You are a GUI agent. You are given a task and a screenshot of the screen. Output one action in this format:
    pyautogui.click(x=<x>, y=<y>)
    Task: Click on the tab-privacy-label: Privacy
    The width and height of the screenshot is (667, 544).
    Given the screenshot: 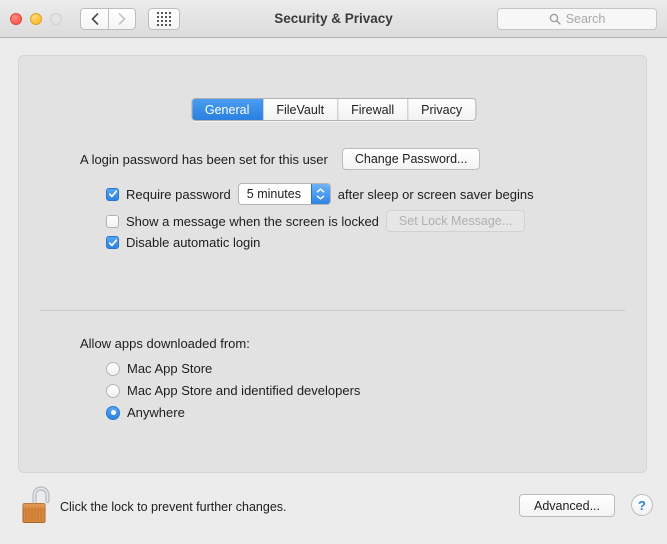 What is the action you would take?
    pyautogui.click(x=442, y=109)
    